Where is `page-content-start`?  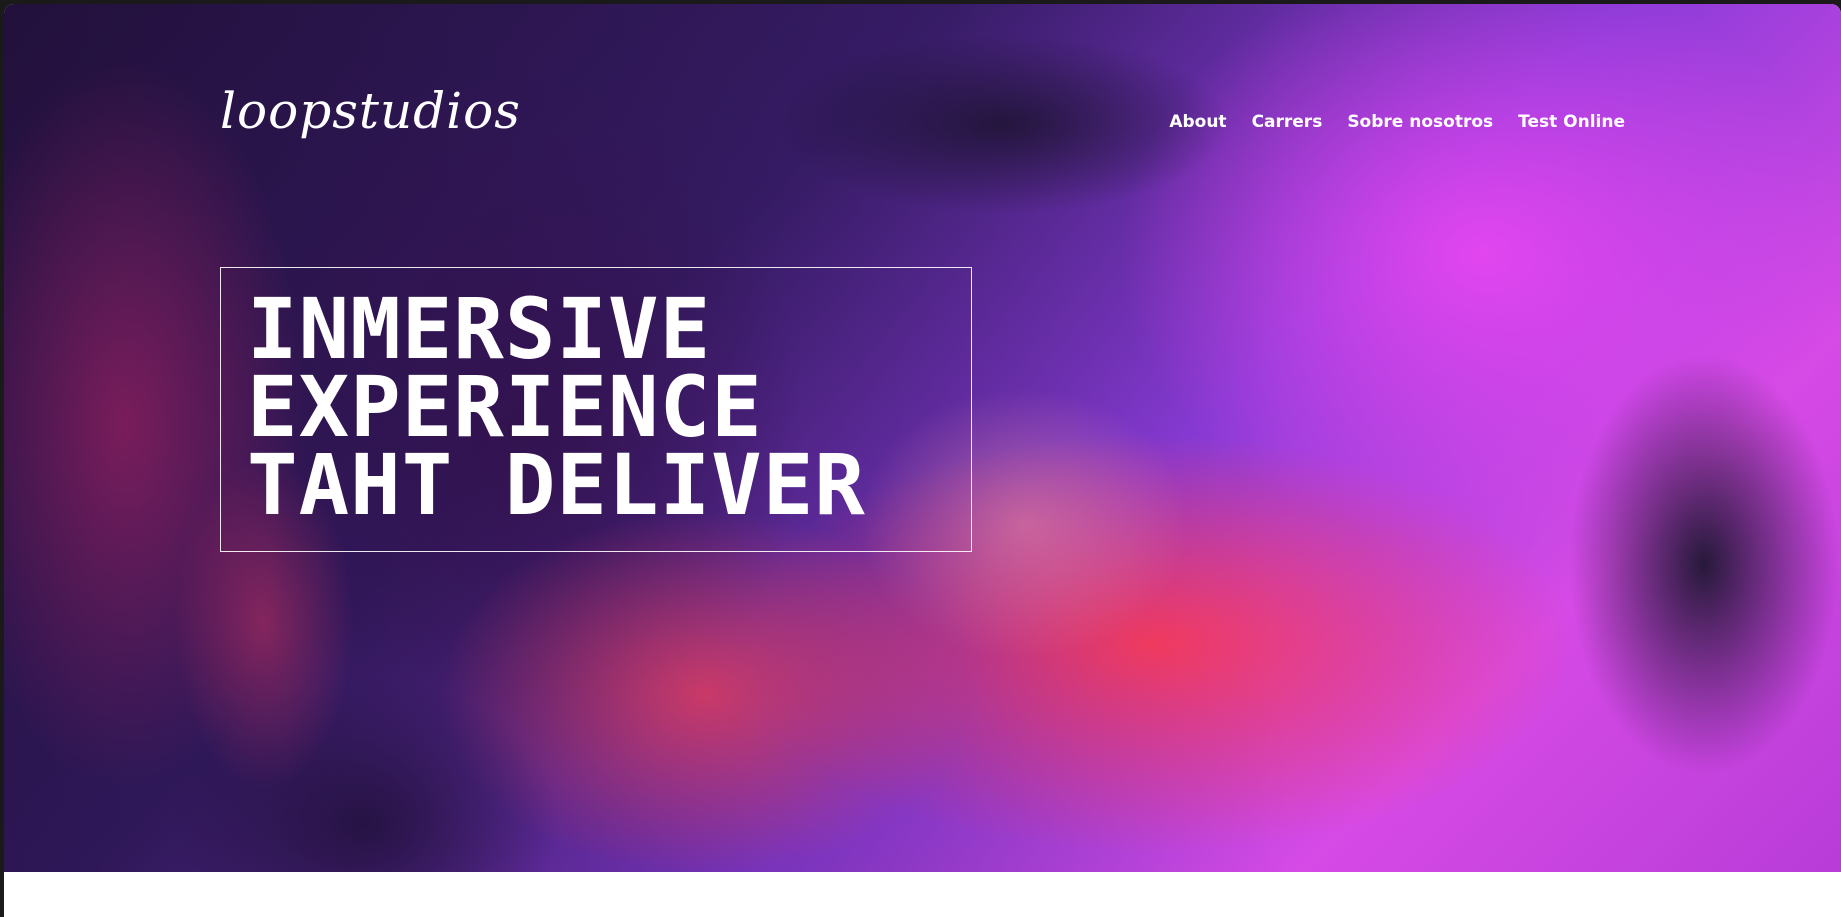 page-content-start is located at coordinates (922, 894).